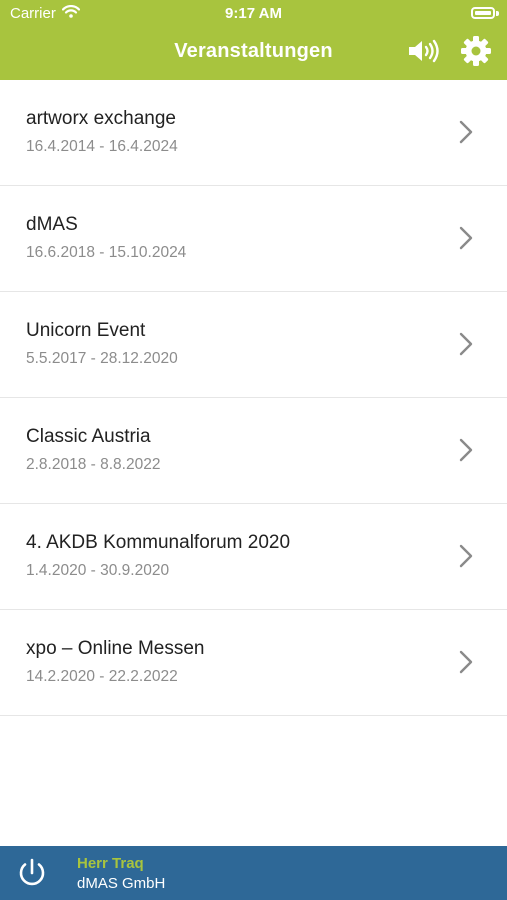  I want to click on sound-button, so click(424, 53).